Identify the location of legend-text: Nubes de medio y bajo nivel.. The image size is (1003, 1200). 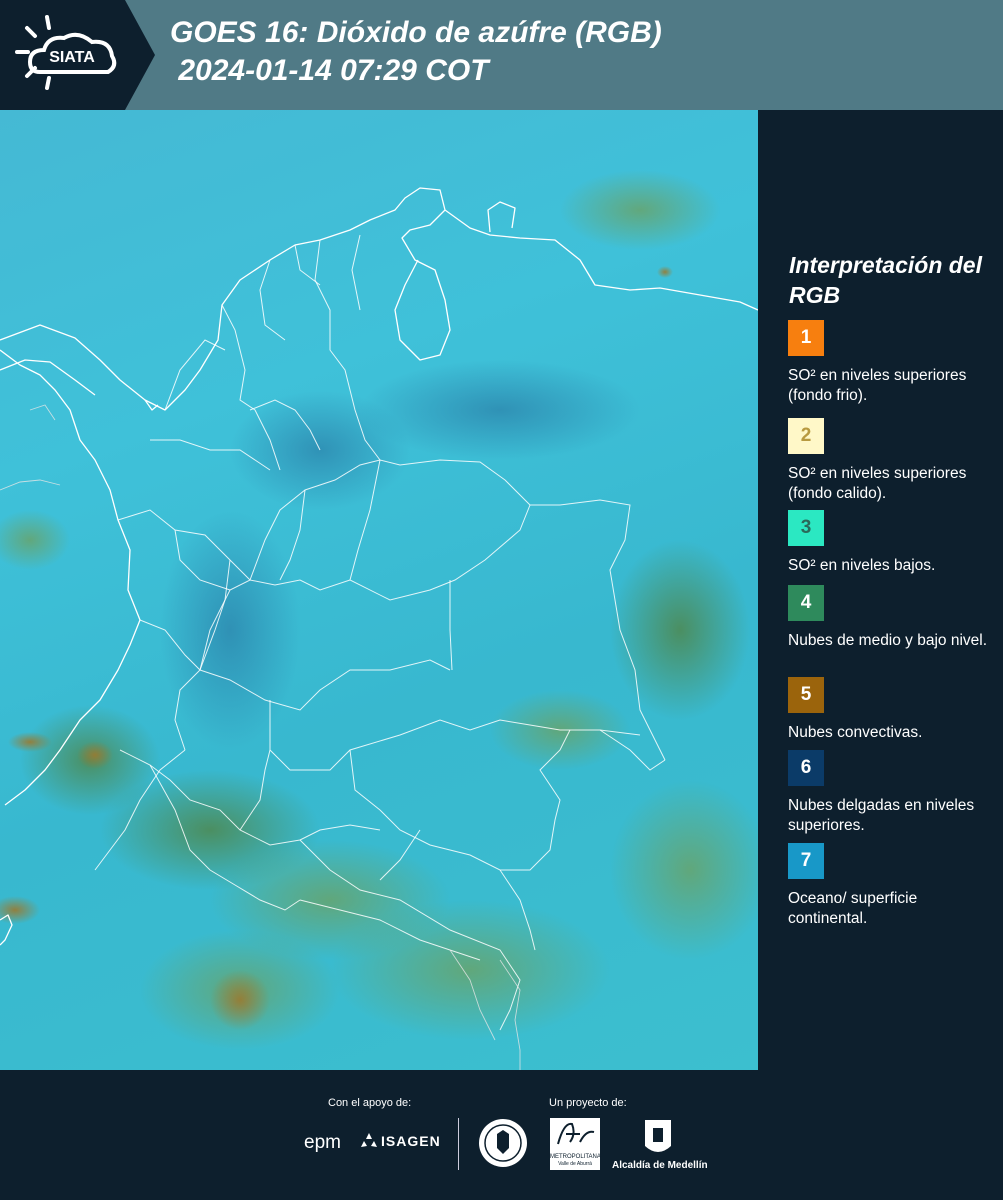
(888, 640).